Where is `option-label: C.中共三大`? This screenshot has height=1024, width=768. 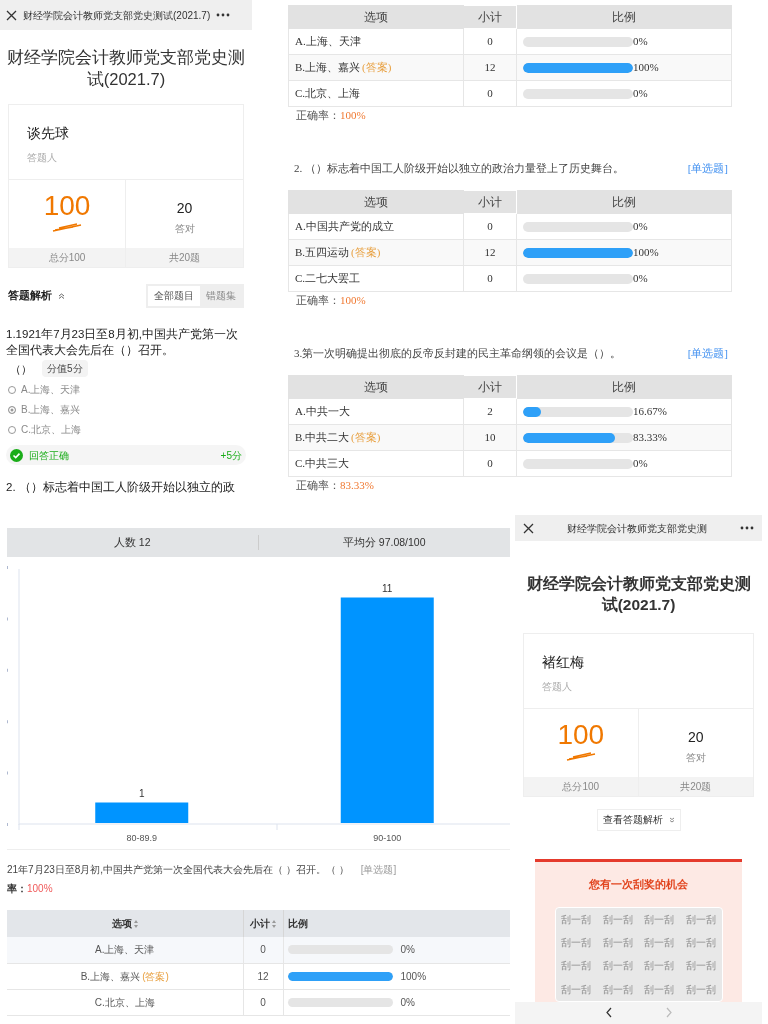 option-label: C.中共三大 is located at coordinates (322, 463).